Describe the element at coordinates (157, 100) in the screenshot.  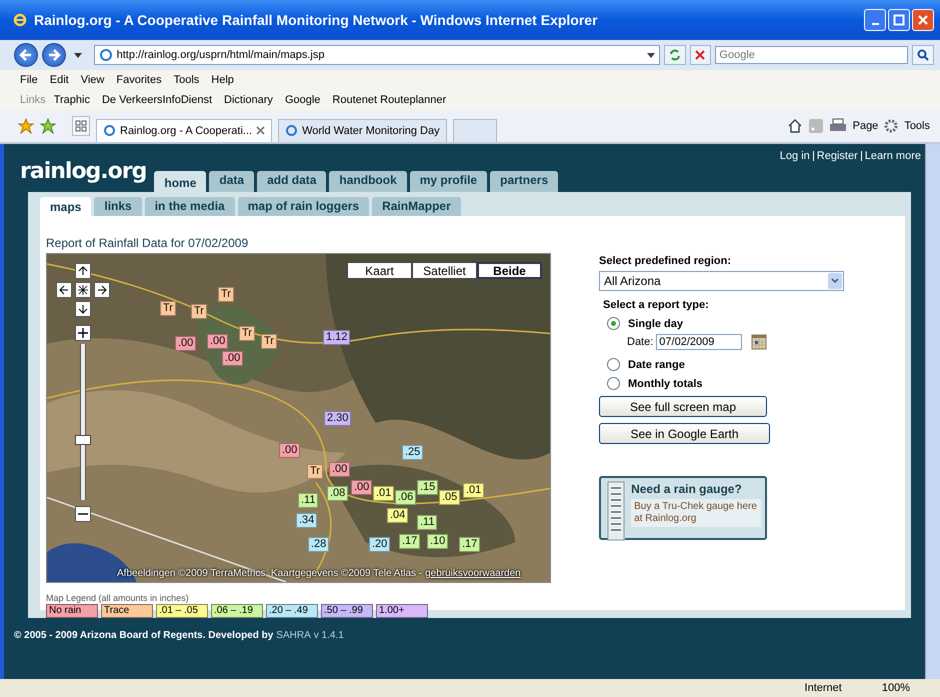
I see `link-item: De VerkeersInfoDienst` at that location.